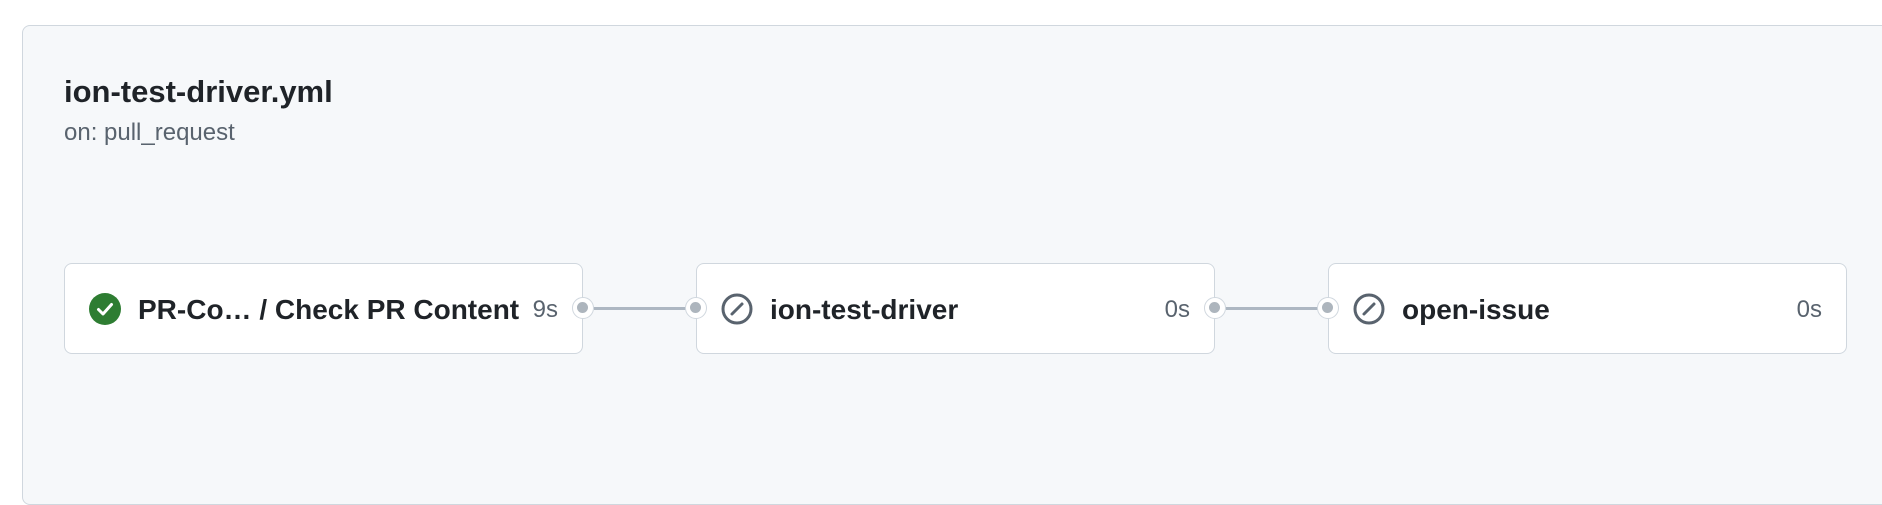  I want to click on job-duration: 9s, so click(545, 309).